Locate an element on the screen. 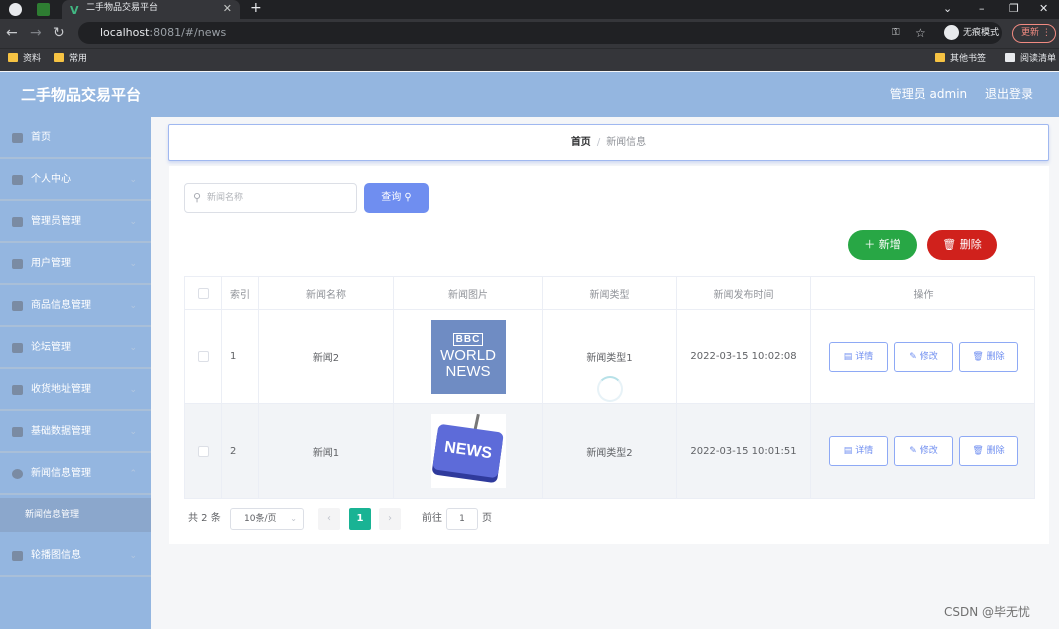 This screenshot has height=629, width=1059. search-box: ⚲ is located at coordinates (270, 198).